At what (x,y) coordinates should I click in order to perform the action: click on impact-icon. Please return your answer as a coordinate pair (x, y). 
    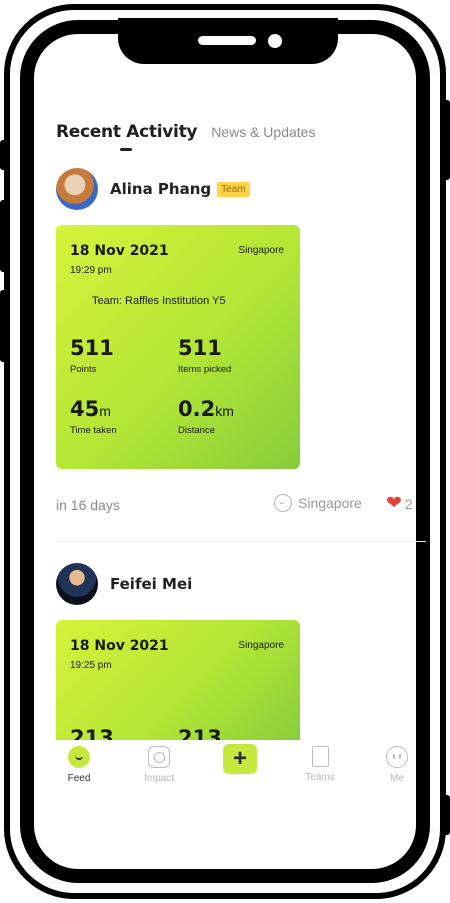
    Looking at the image, I should click on (159, 757).